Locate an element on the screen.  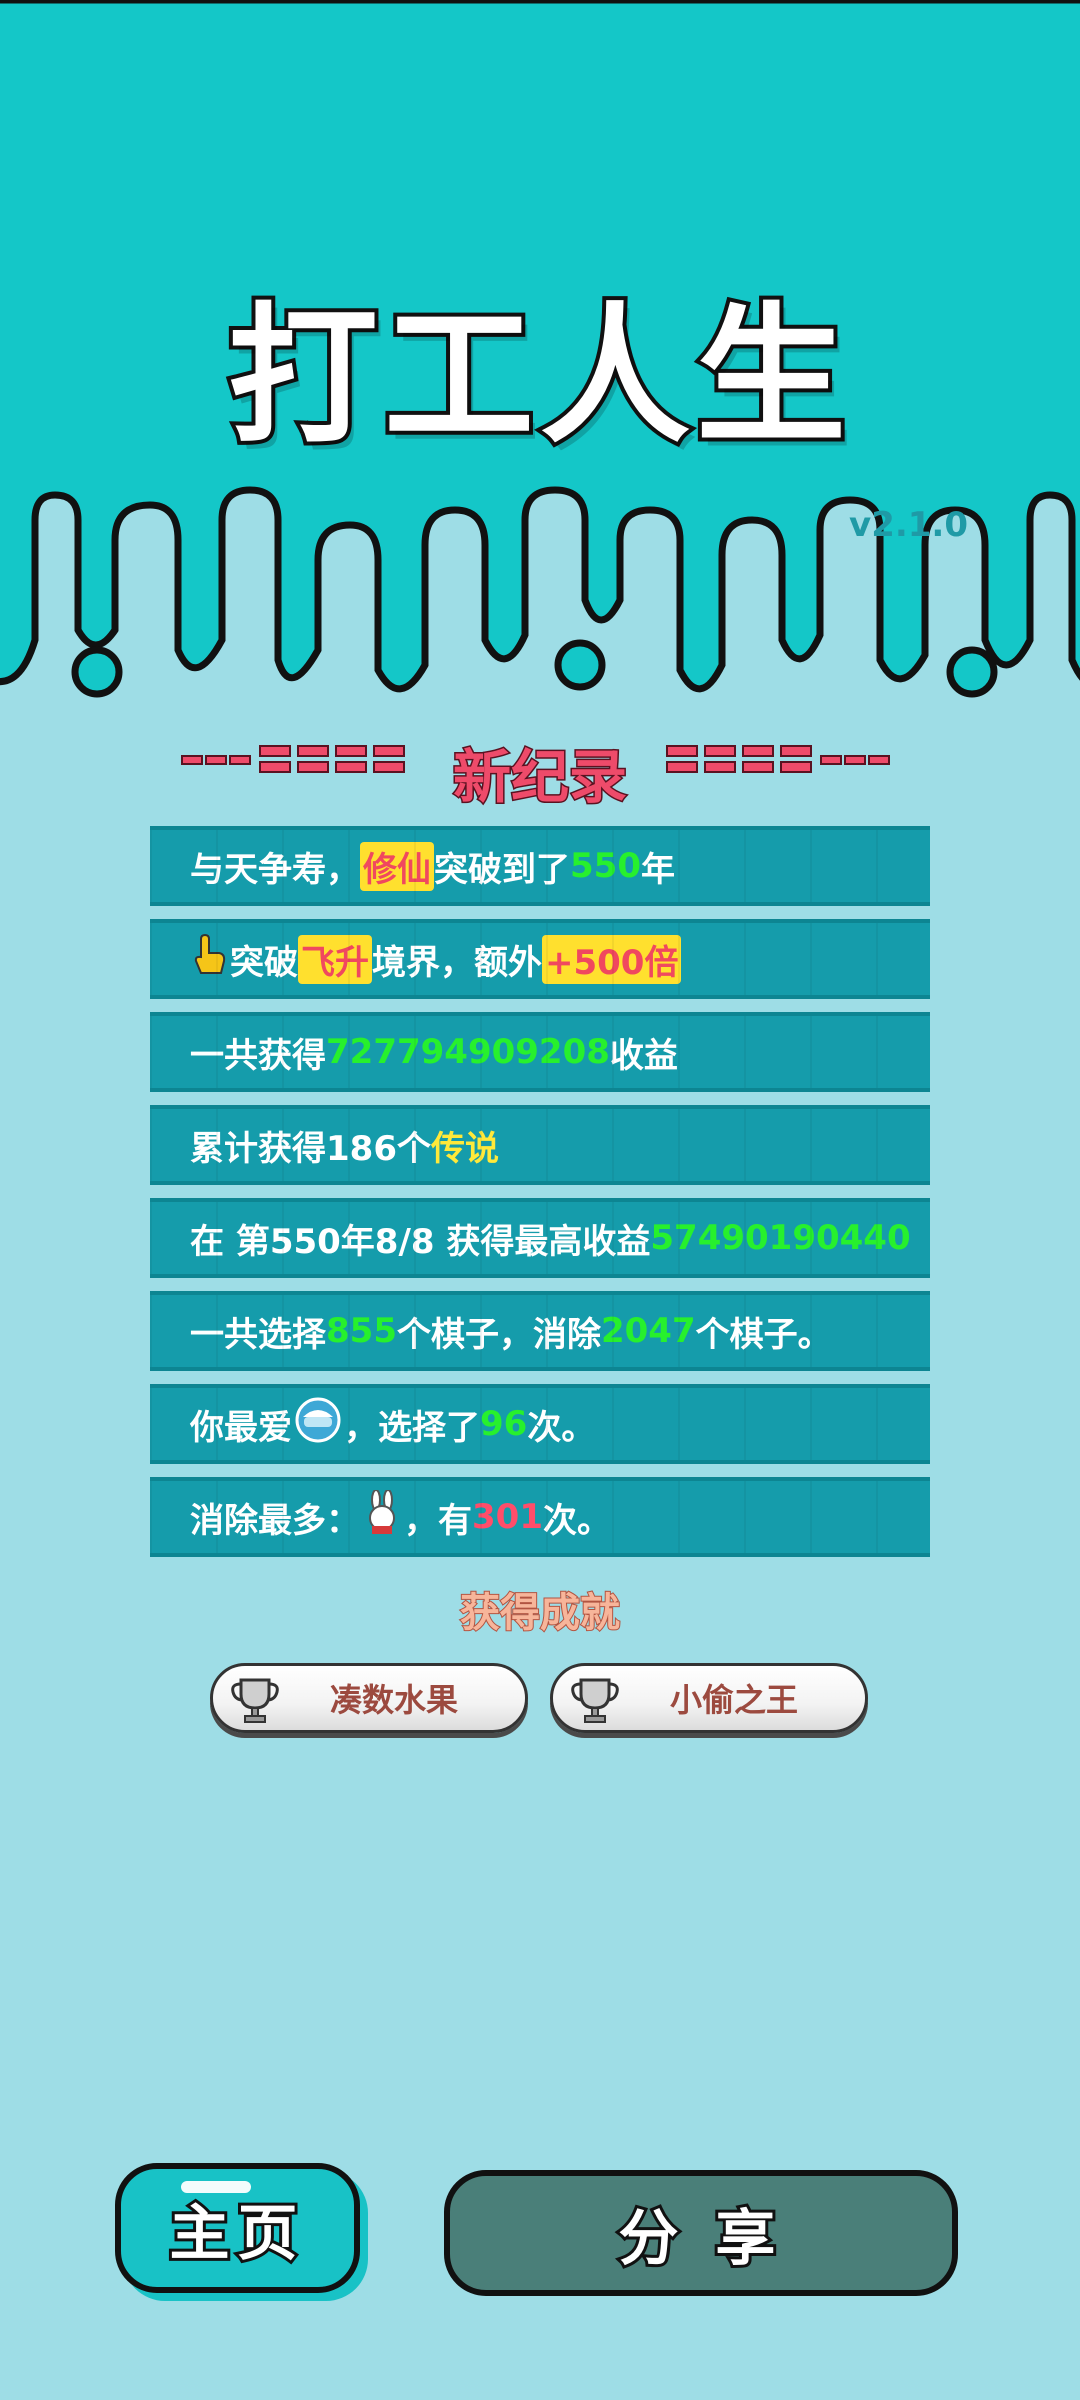
stat-text: 境界，额外 is located at coordinates (457, 962).